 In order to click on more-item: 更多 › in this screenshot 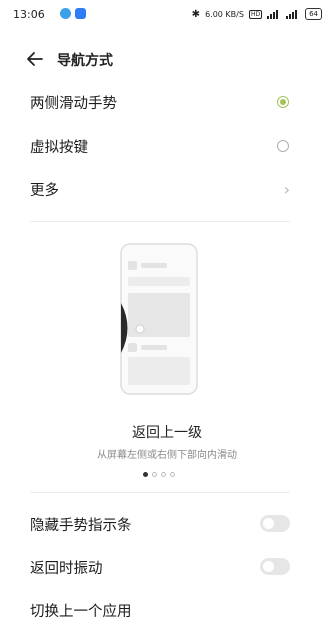, I will do `click(167, 189)`.